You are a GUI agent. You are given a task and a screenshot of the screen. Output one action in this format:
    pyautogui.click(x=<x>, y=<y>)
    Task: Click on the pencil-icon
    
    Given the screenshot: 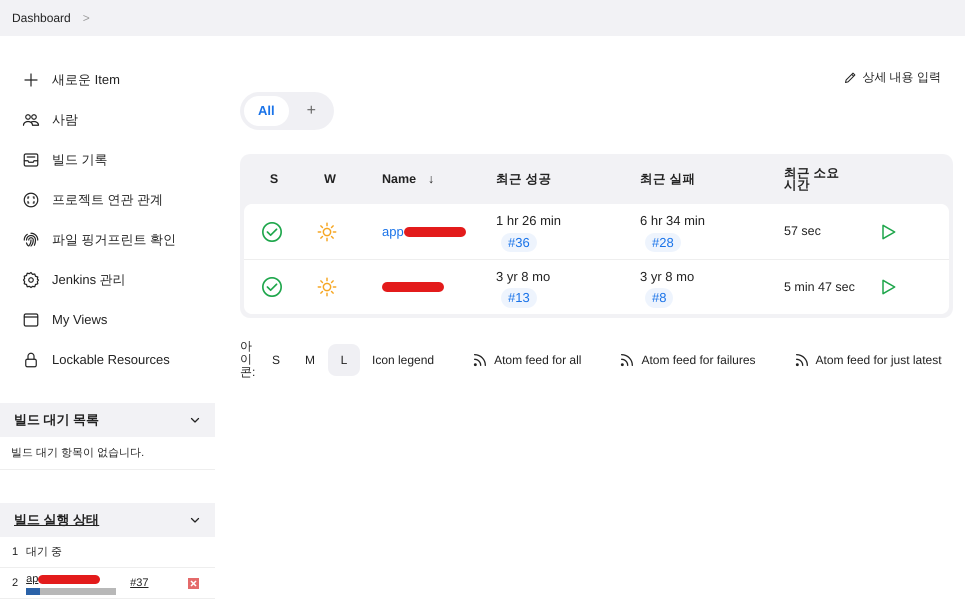 What is the action you would take?
    pyautogui.click(x=850, y=77)
    